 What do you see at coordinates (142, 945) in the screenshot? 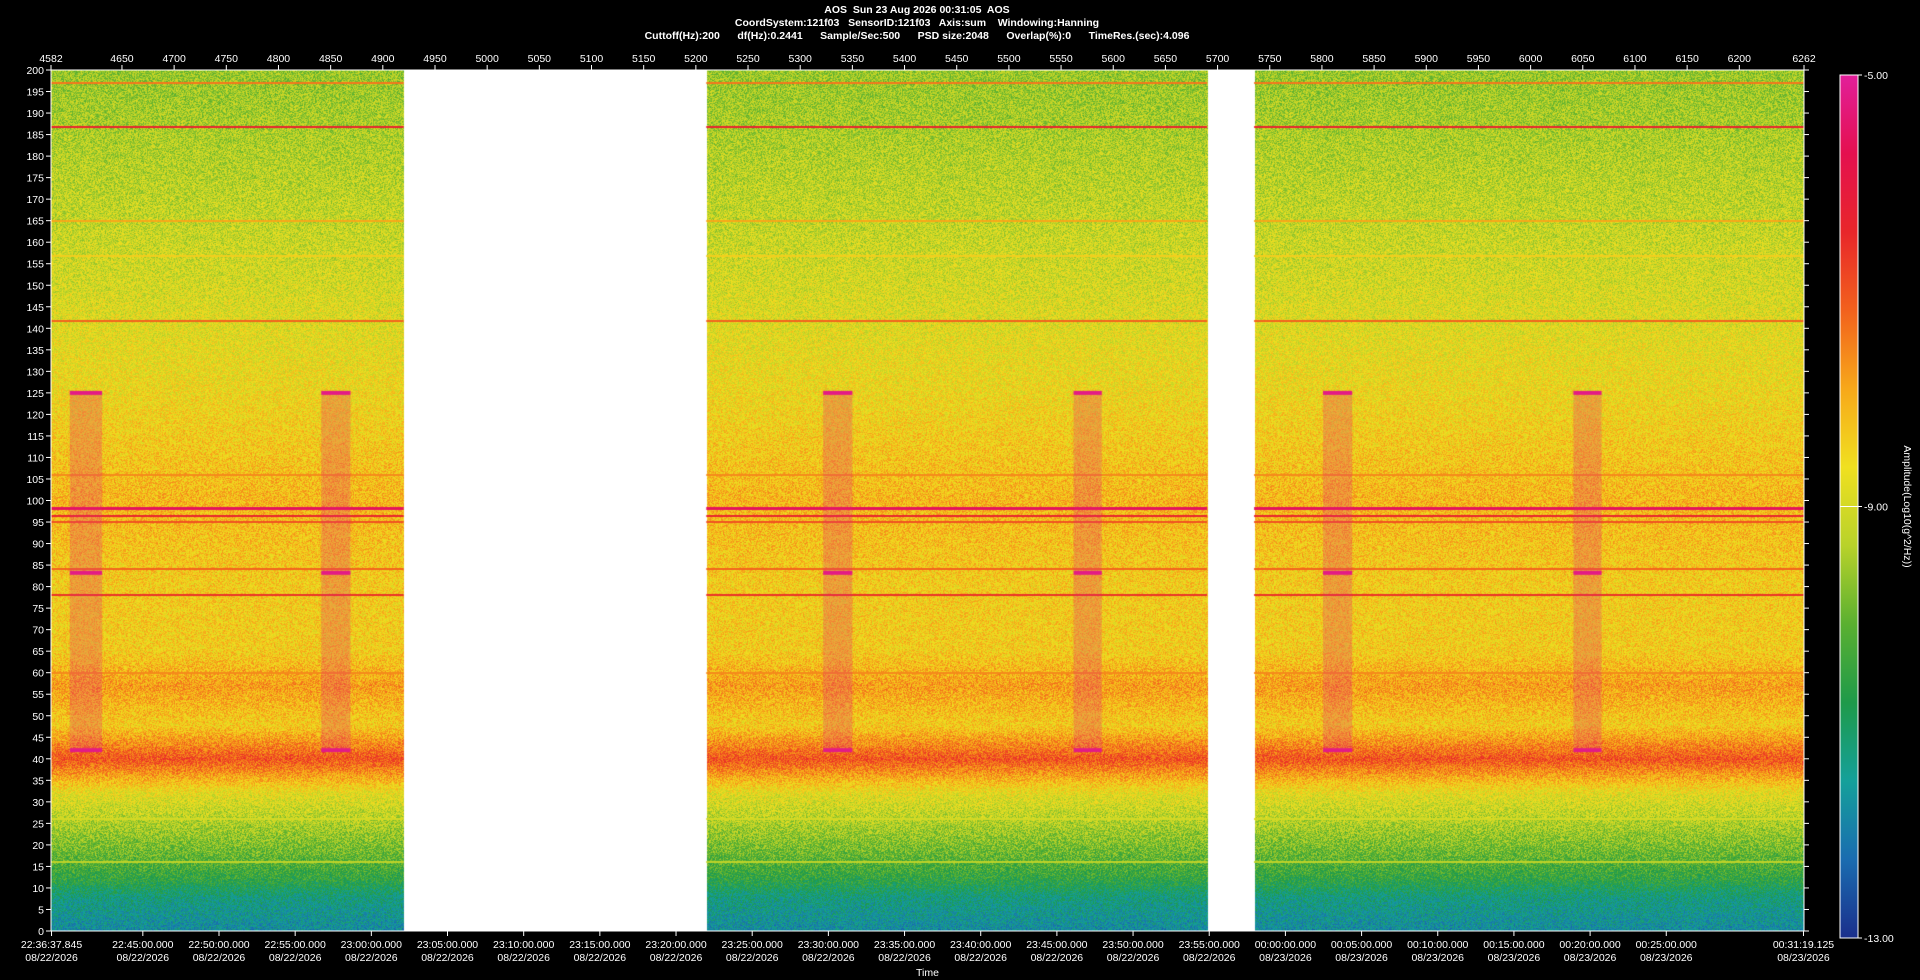
I see `x-bottom-time-label: 22:45:00.000` at bounding box center [142, 945].